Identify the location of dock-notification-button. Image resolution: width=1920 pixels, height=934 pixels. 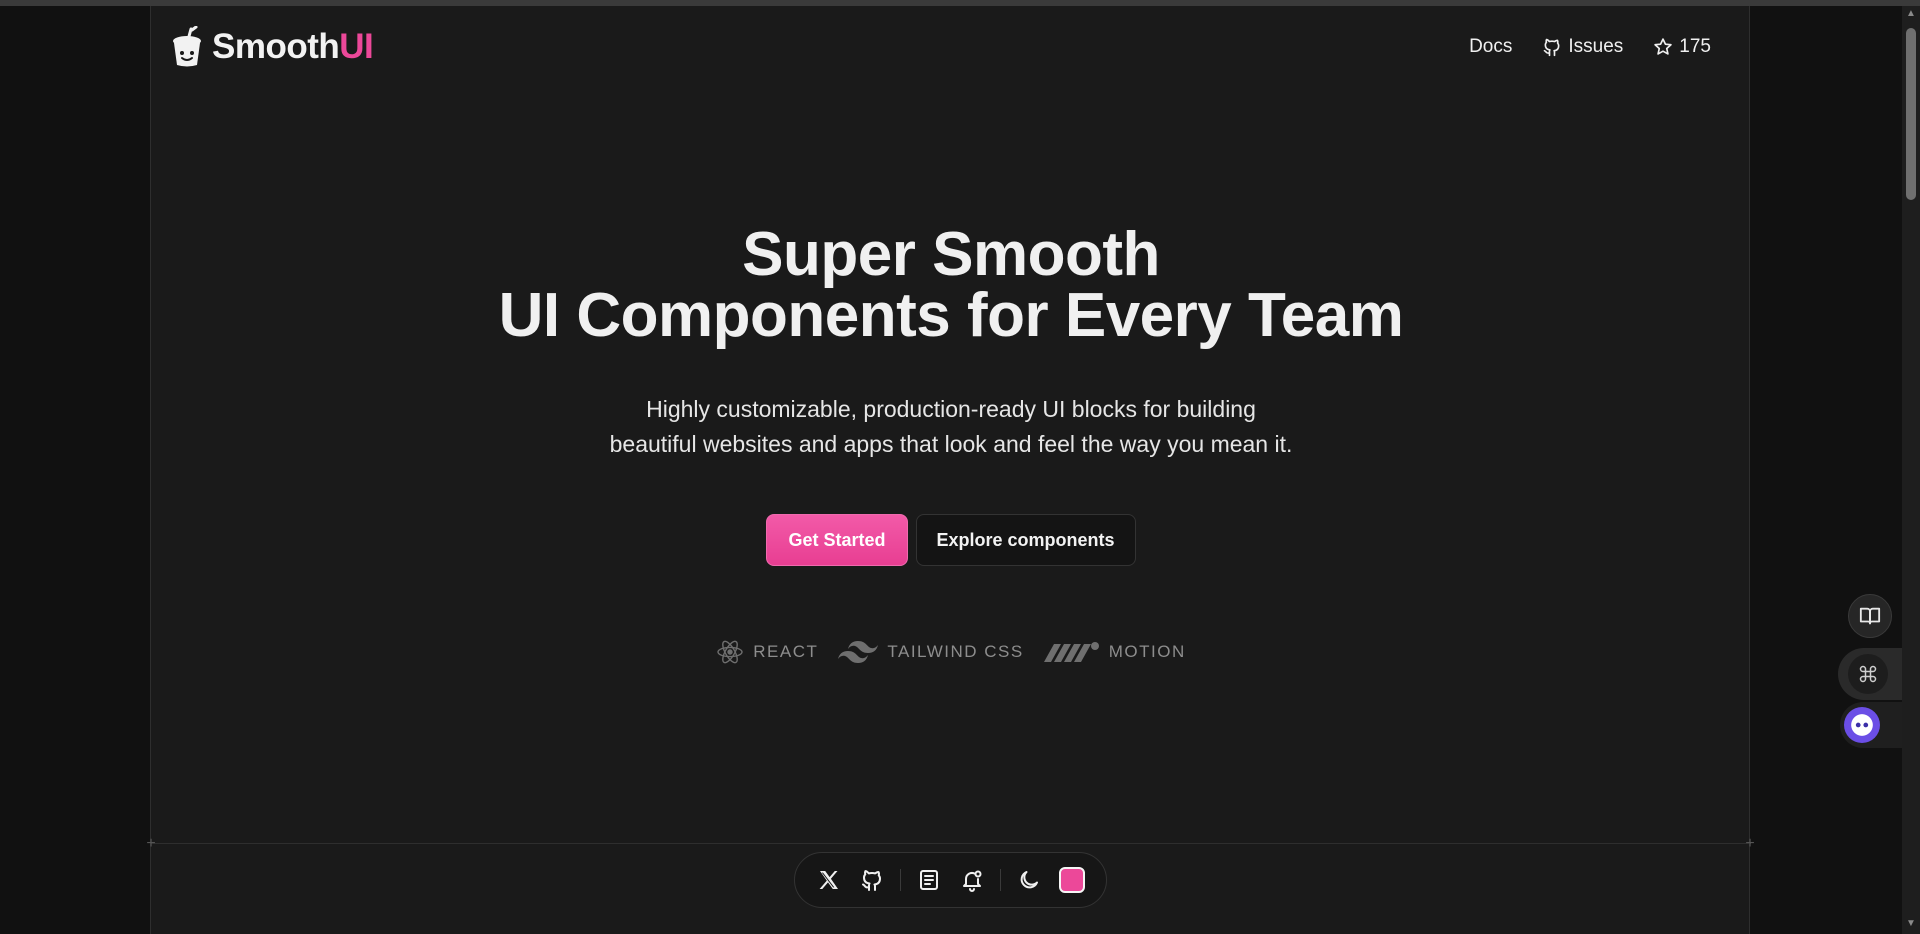
(972, 880).